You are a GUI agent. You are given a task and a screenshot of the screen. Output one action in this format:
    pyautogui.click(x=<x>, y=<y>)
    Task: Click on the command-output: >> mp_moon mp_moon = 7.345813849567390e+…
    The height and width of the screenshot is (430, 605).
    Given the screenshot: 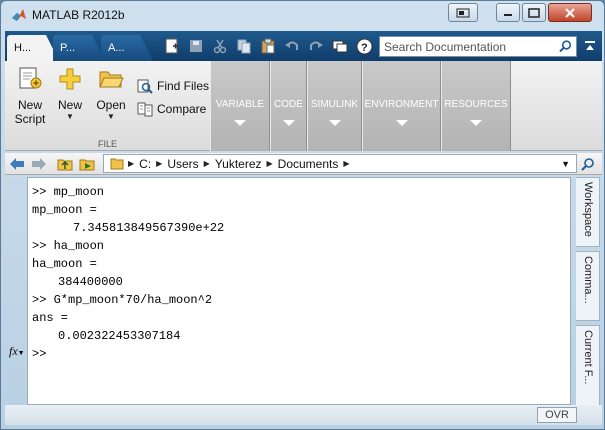 What is the action you would take?
    pyautogui.click(x=128, y=273)
    